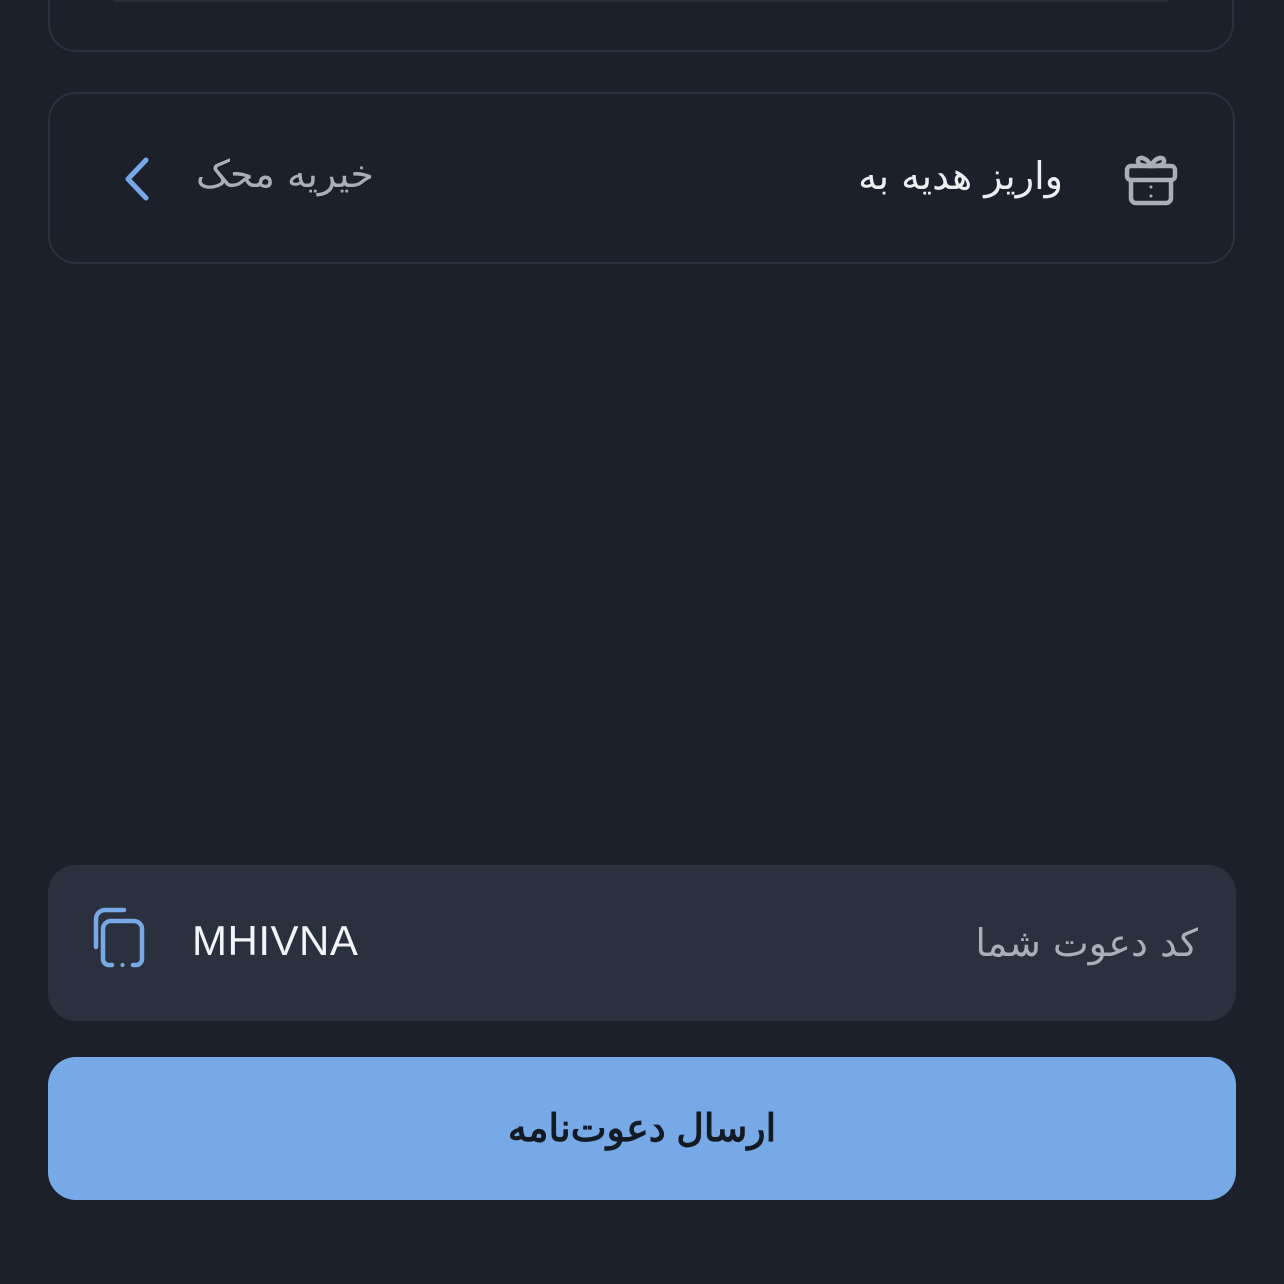  What do you see at coordinates (1086, 943) in the screenshot?
I see `invite-code-label: کد دعوت شما` at bounding box center [1086, 943].